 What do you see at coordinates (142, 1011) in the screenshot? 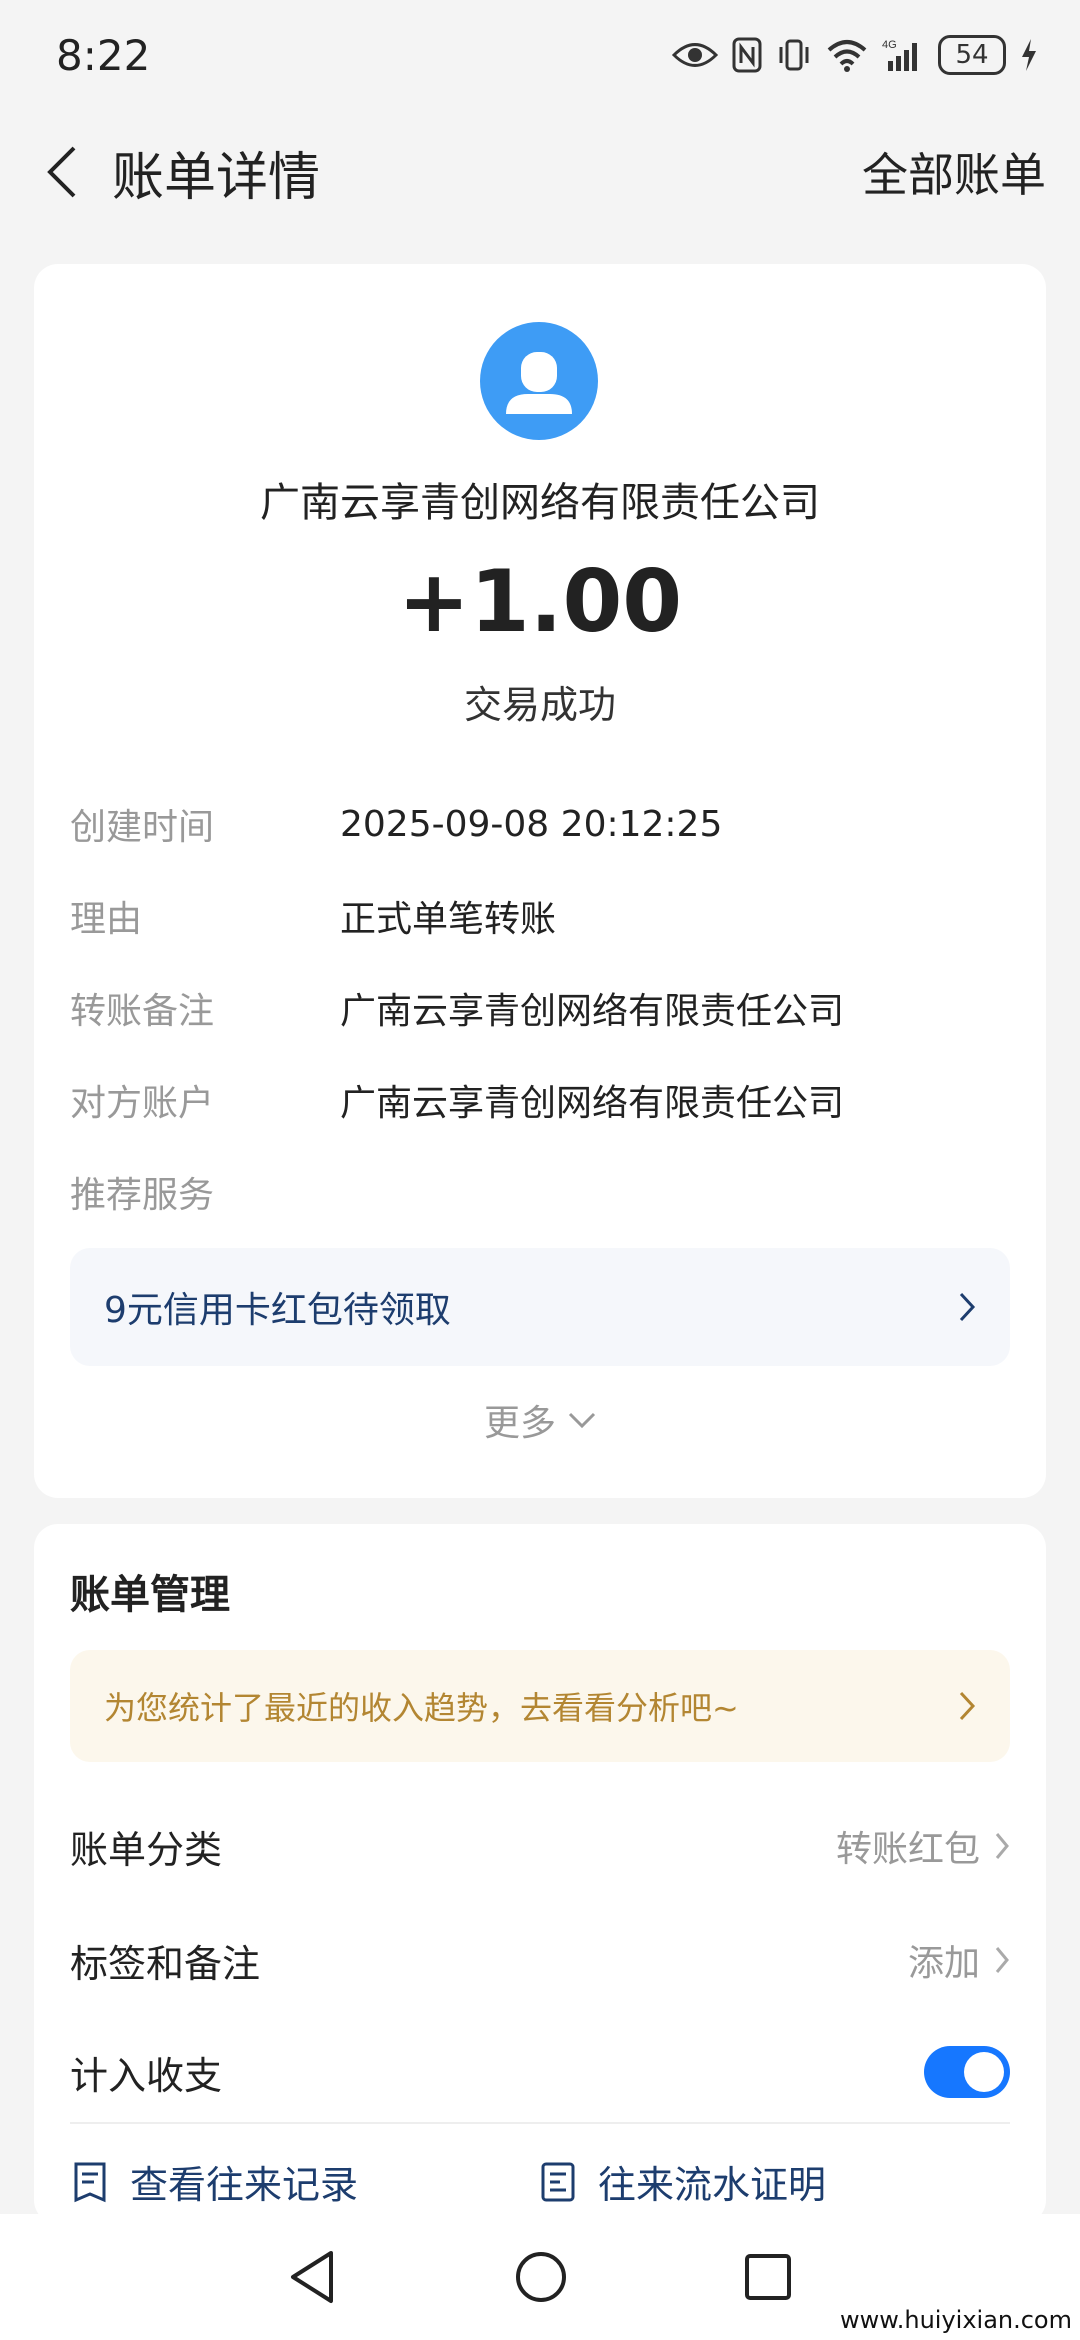
I see `detail-label: 转账备注` at bounding box center [142, 1011].